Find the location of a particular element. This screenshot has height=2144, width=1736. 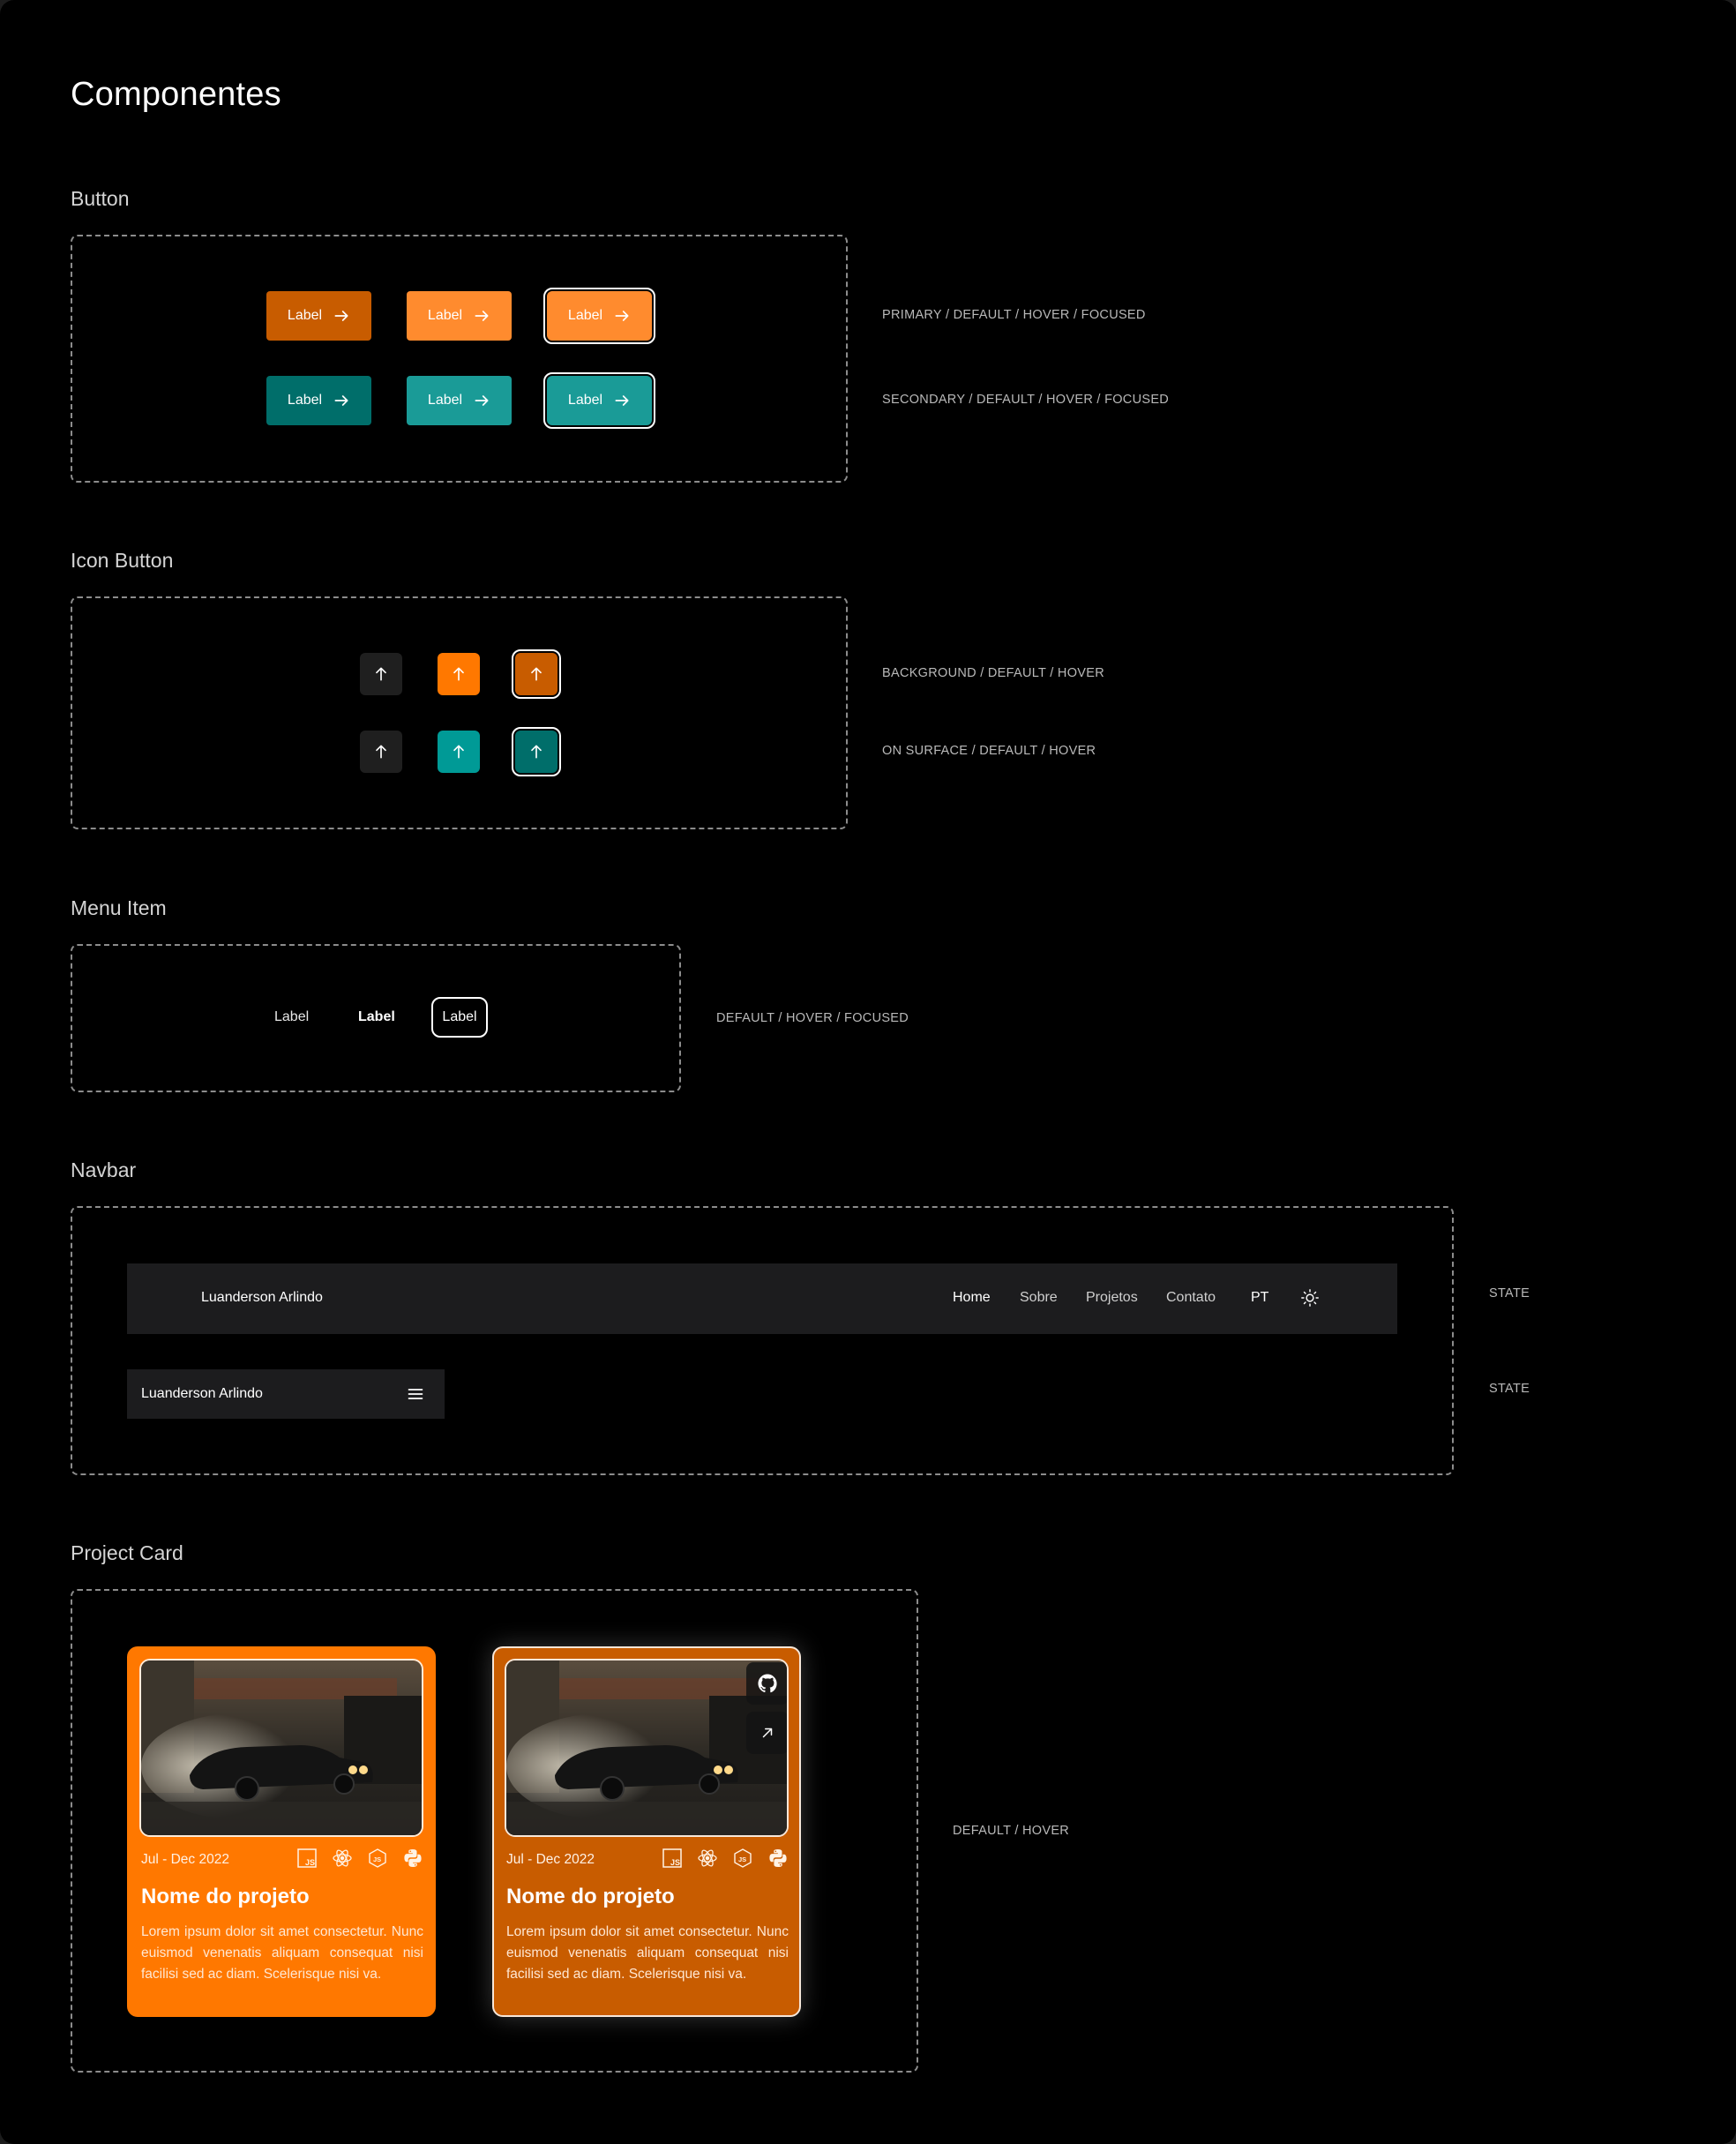

github-button is located at coordinates (766, 1683).